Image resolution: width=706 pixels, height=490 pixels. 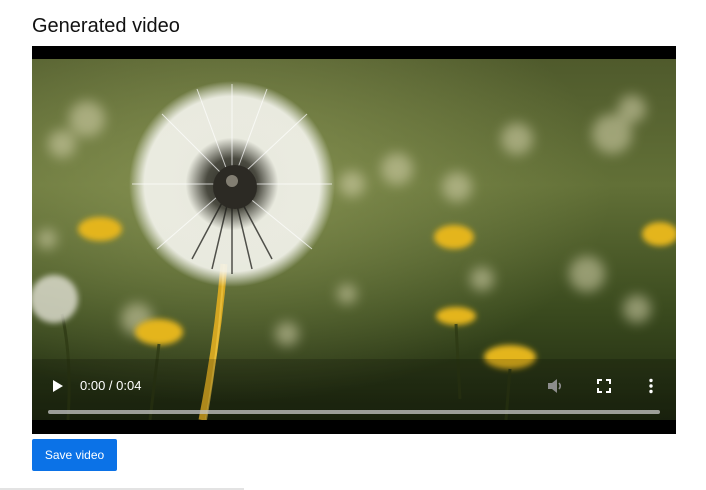 What do you see at coordinates (58, 386) in the screenshot?
I see `play-icon` at bounding box center [58, 386].